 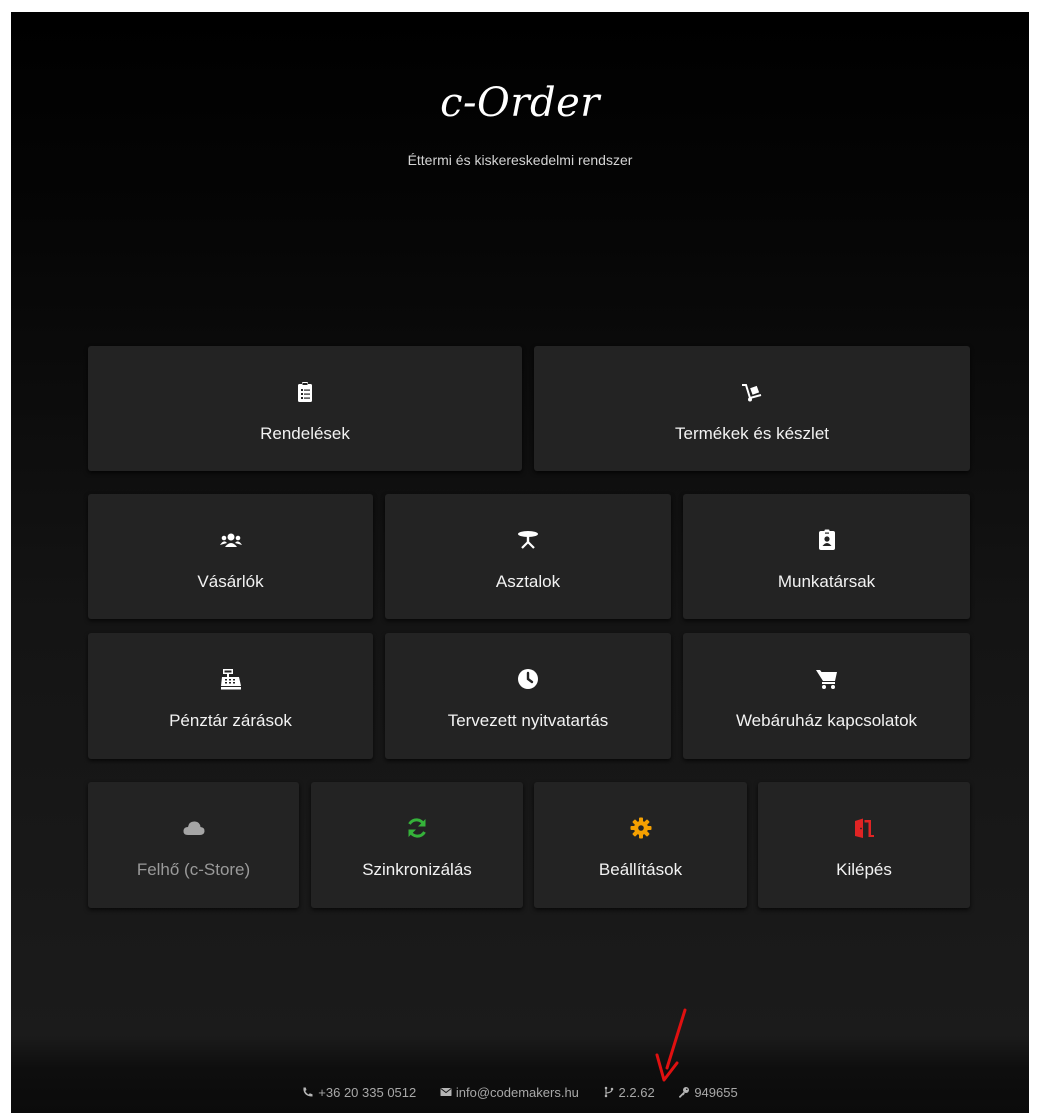 What do you see at coordinates (826, 556) in the screenshot?
I see `menu-tile-employees: Munkatársak` at bounding box center [826, 556].